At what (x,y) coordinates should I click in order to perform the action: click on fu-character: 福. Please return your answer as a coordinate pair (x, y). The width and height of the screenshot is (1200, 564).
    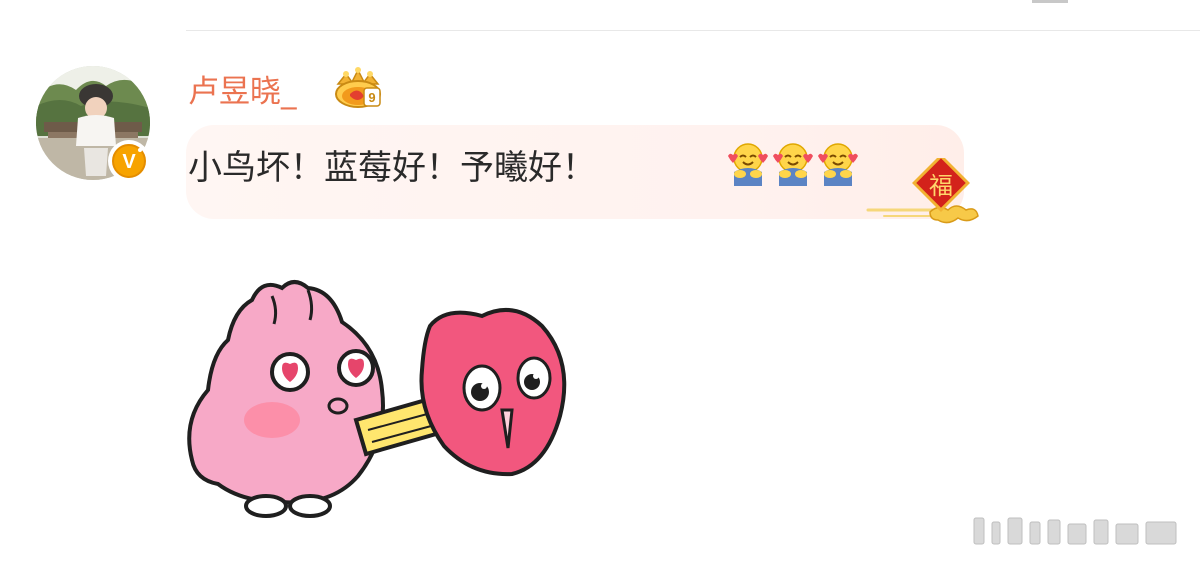
    Looking at the image, I should click on (941, 186).